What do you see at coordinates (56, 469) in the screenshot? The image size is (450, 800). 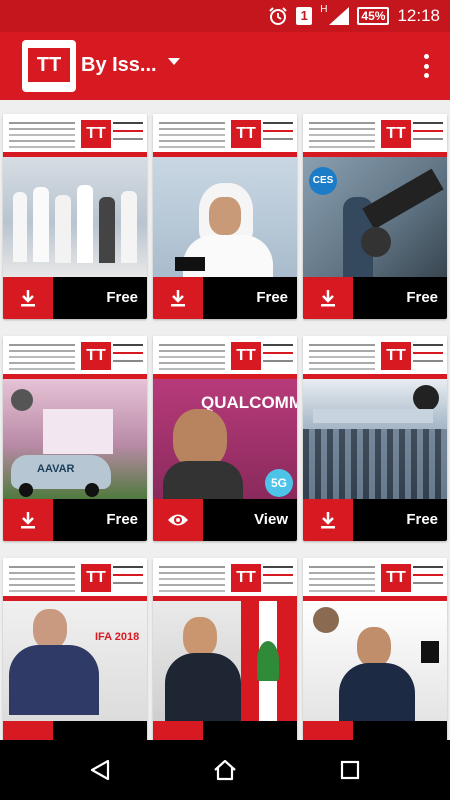 I see `car-text: AAVAR` at bounding box center [56, 469].